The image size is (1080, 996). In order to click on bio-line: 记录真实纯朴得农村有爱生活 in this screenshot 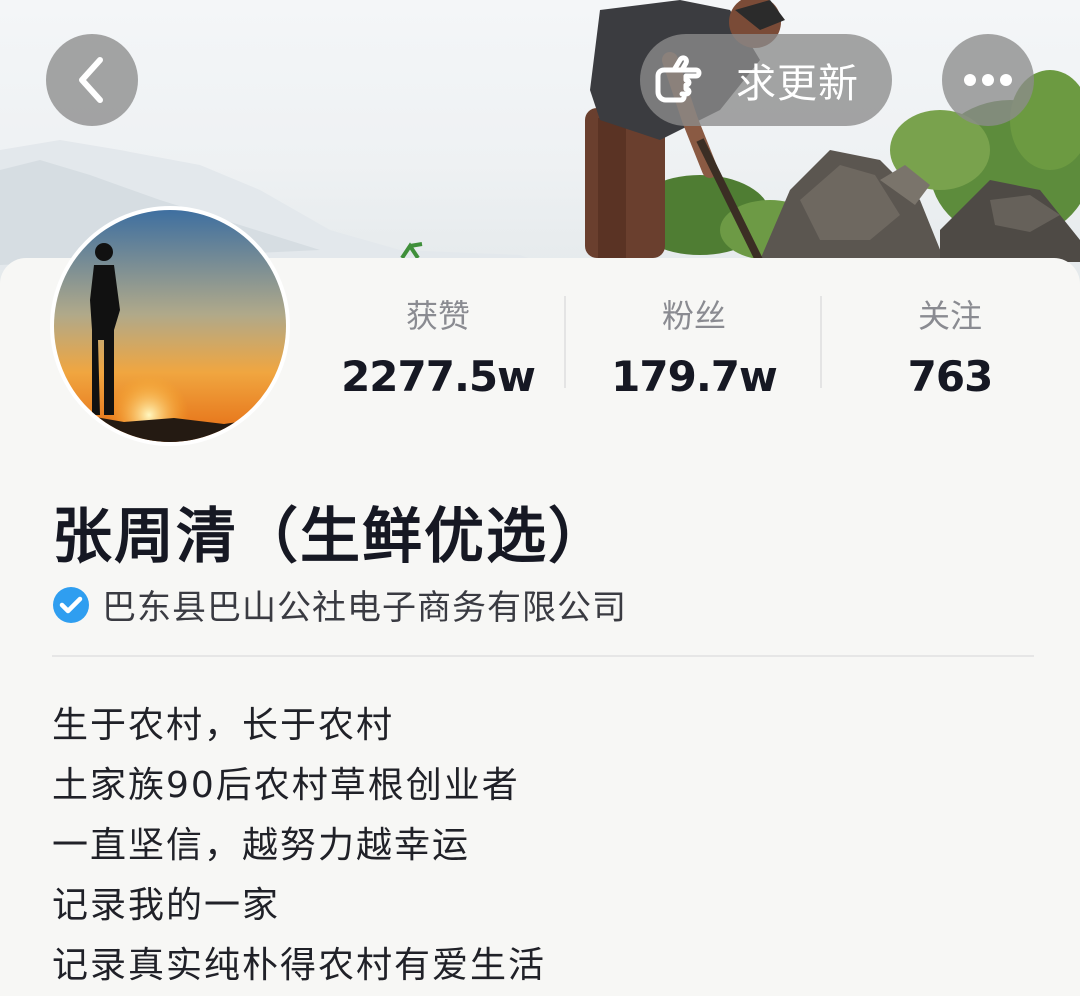, I will do `click(299, 965)`.